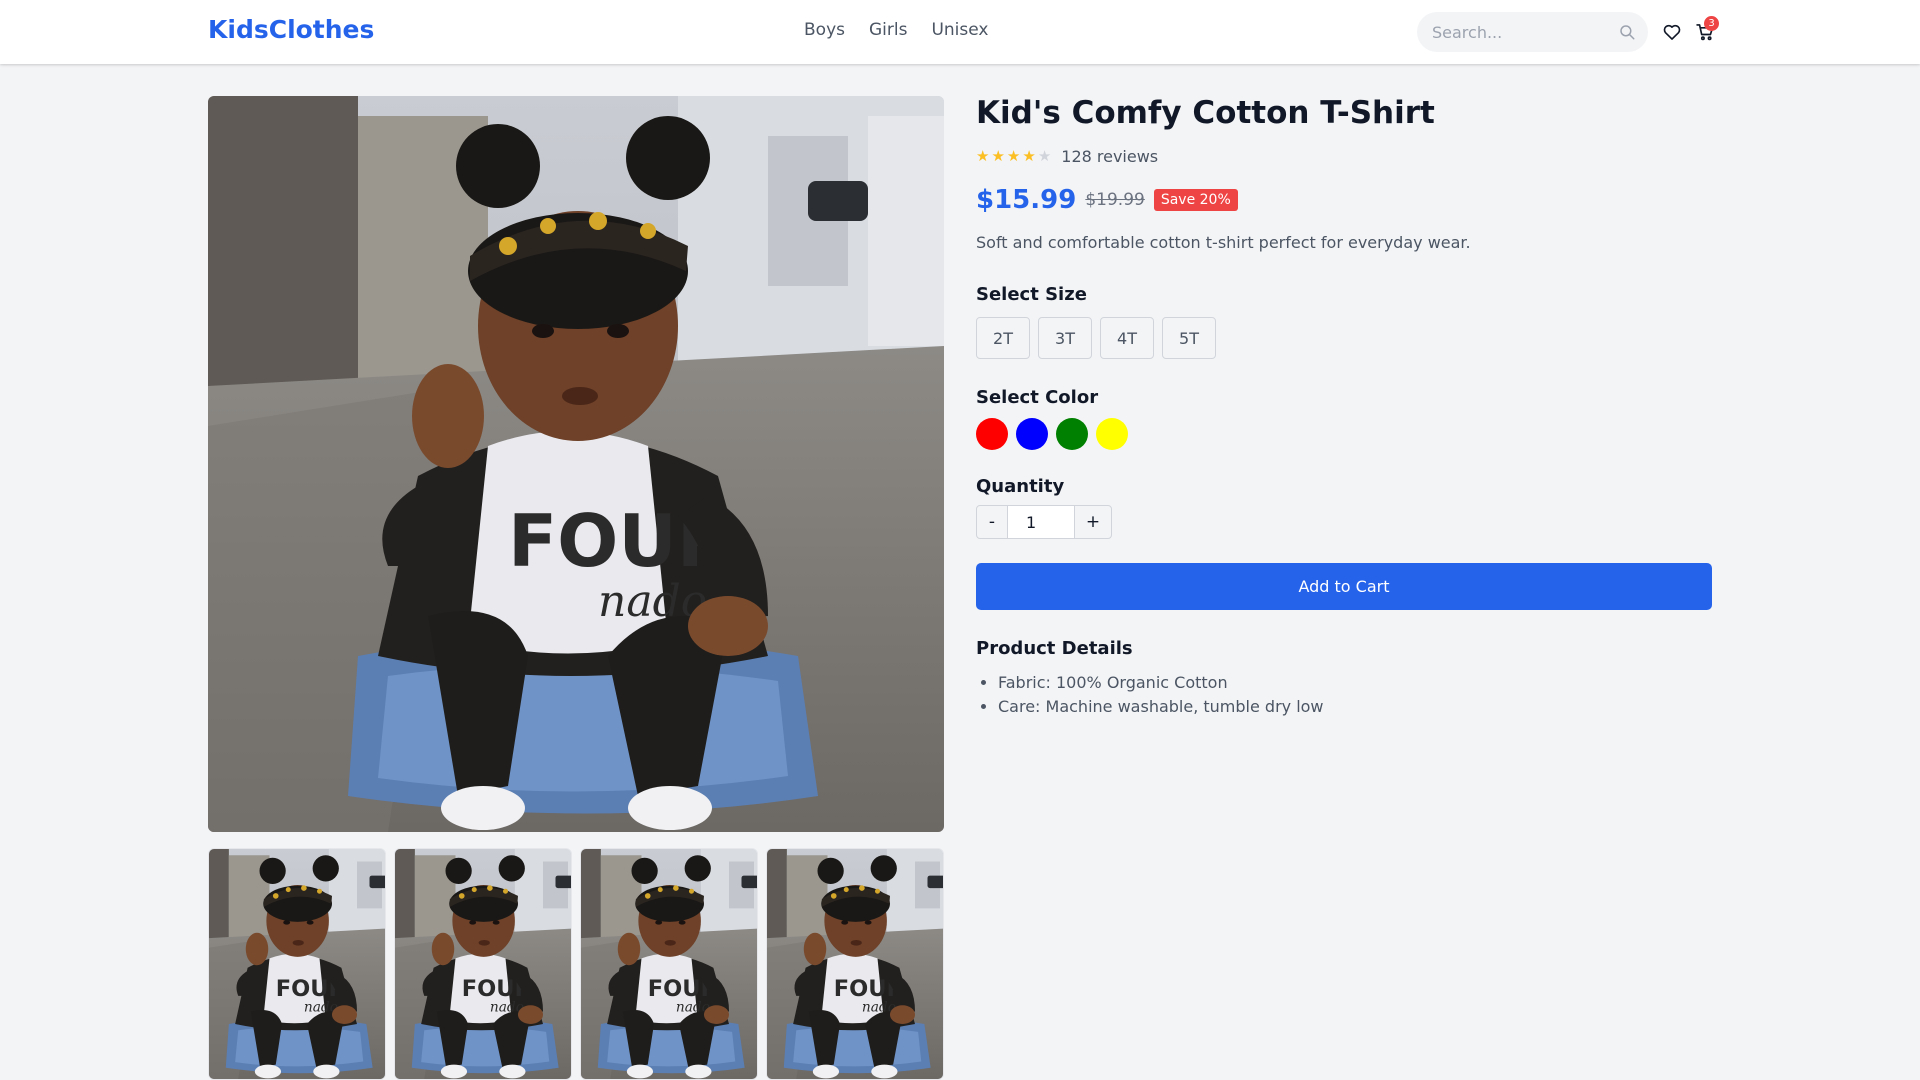 The image size is (1920, 1080). I want to click on nav-link-unisex: Unisex, so click(959, 30).